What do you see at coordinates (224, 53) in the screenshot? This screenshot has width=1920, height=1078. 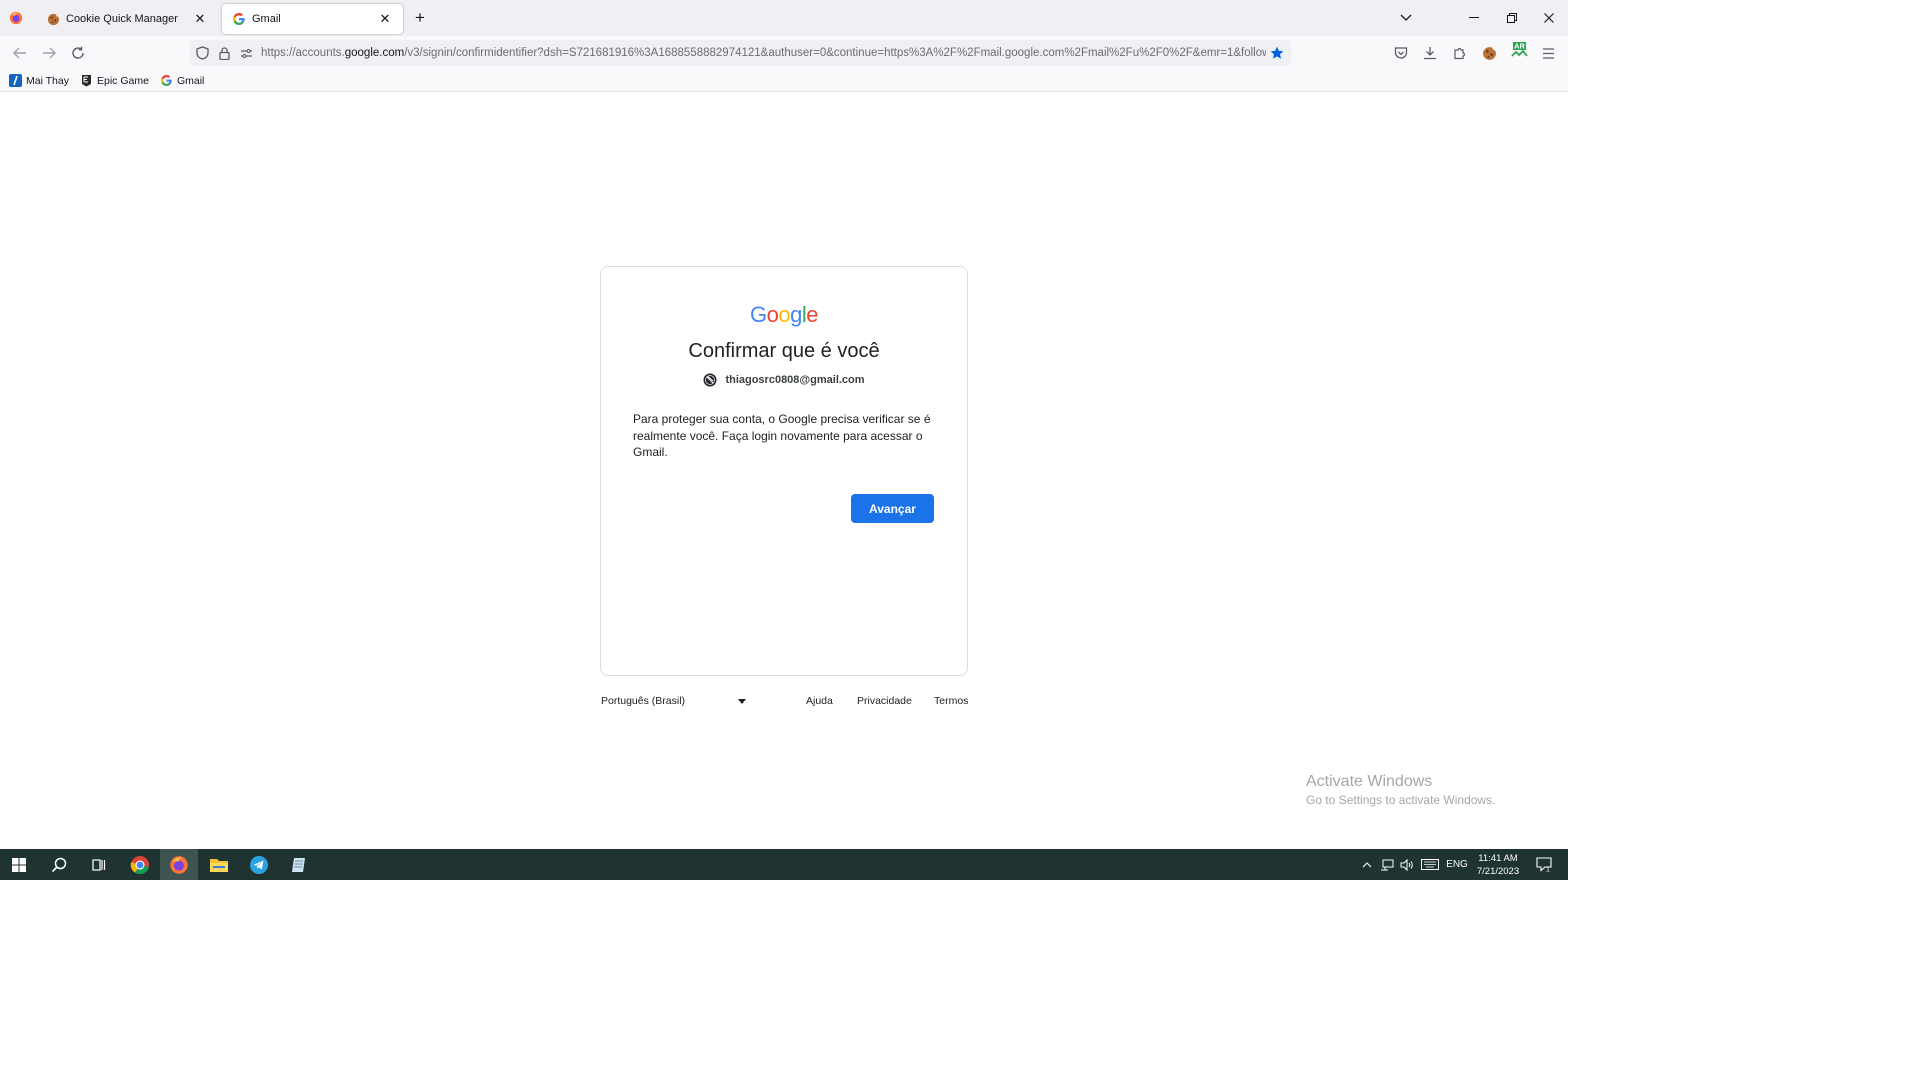 I see `lock-icon` at bounding box center [224, 53].